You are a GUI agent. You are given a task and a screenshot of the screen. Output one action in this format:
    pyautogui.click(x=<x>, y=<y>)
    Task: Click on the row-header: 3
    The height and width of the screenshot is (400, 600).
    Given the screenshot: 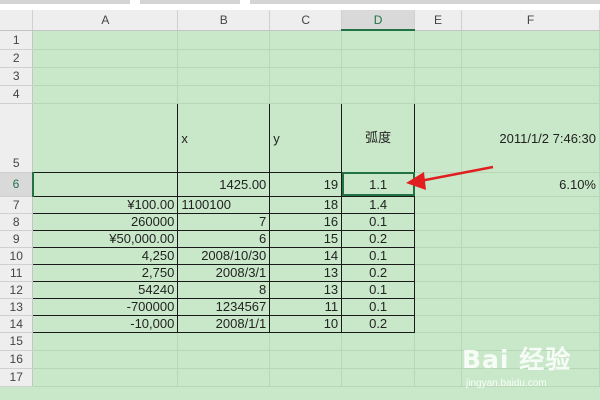 What is the action you would take?
    pyautogui.click(x=17, y=76)
    